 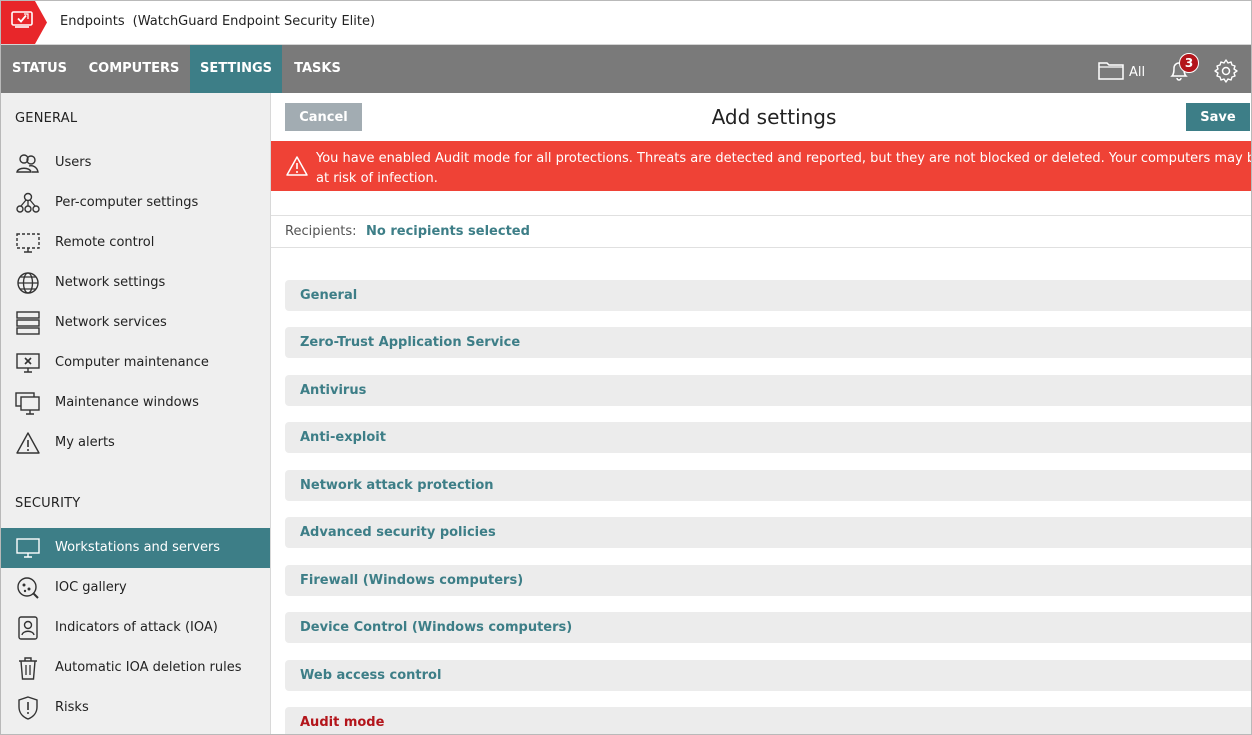 I want to click on tab-tasks: TASKS, so click(x=317, y=69).